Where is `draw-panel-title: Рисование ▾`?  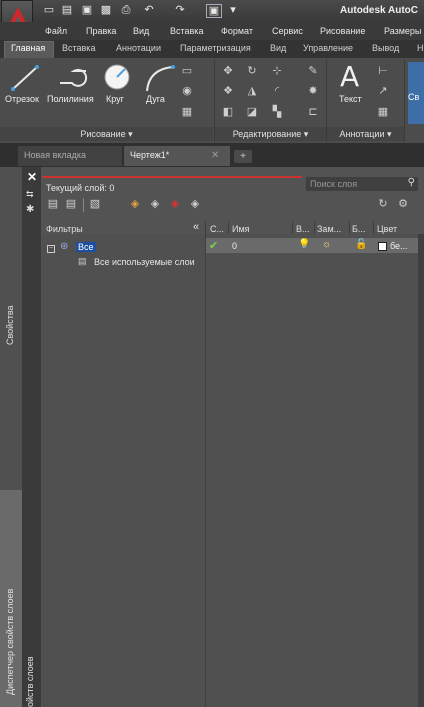 draw-panel-title: Рисование ▾ is located at coordinates (106, 134).